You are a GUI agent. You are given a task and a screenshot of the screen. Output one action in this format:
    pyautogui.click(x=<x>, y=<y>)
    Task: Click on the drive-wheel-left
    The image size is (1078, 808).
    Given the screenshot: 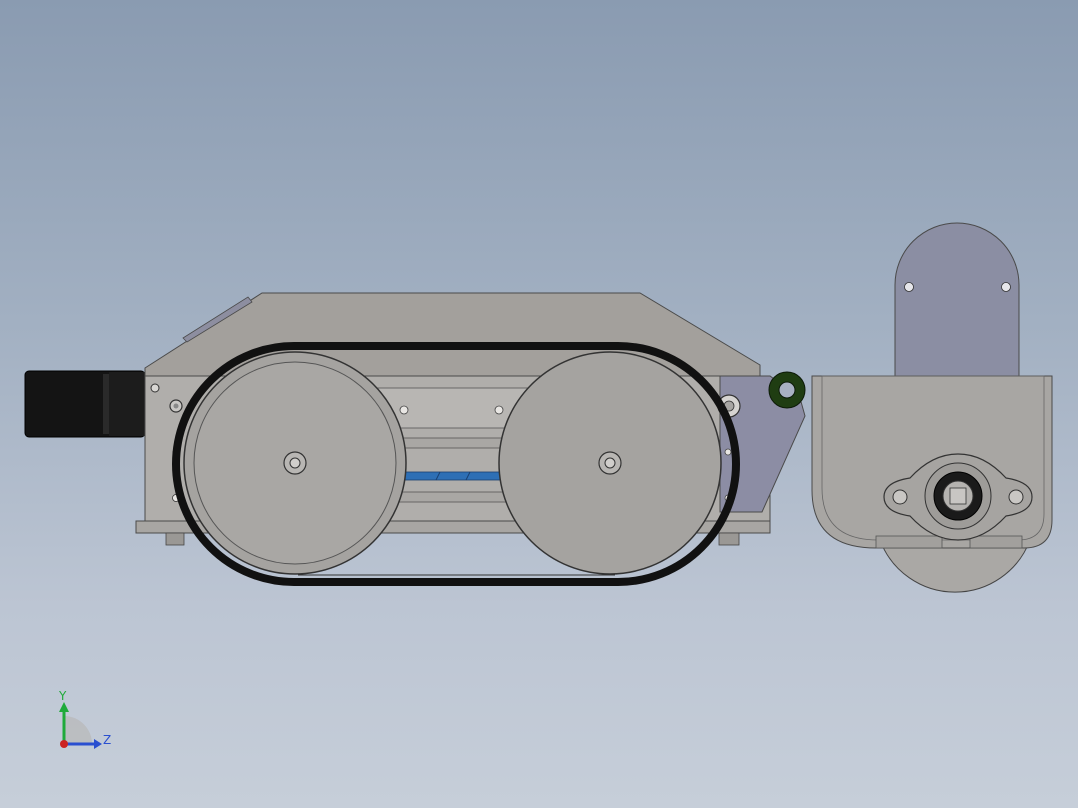 What is the action you would take?
    pyautogui.click(x=295, y=463)
    